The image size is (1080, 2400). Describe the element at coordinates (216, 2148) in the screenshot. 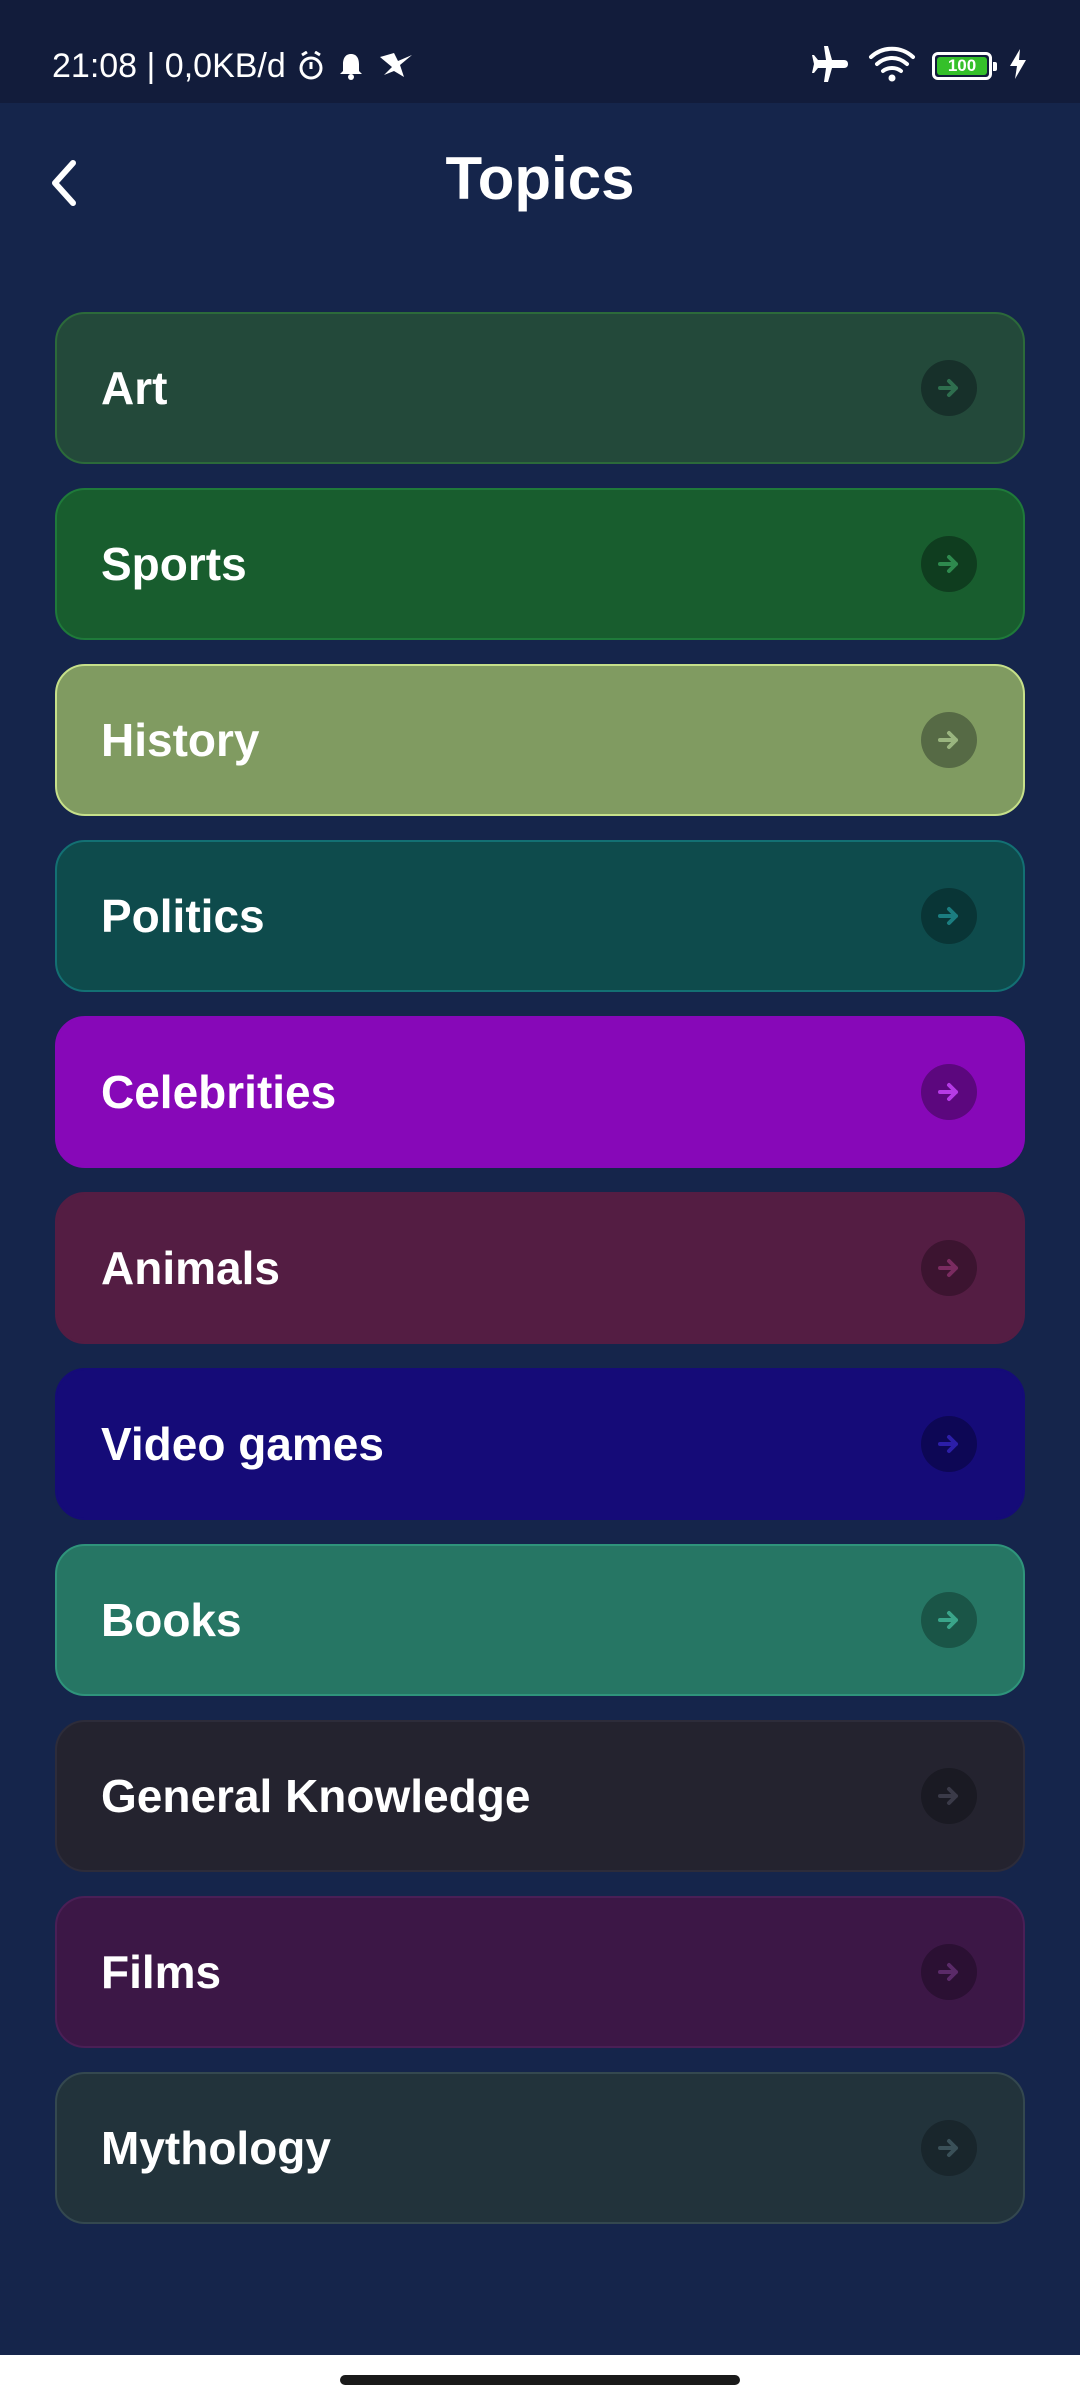

I see `topic-label: Mythology` at that location.